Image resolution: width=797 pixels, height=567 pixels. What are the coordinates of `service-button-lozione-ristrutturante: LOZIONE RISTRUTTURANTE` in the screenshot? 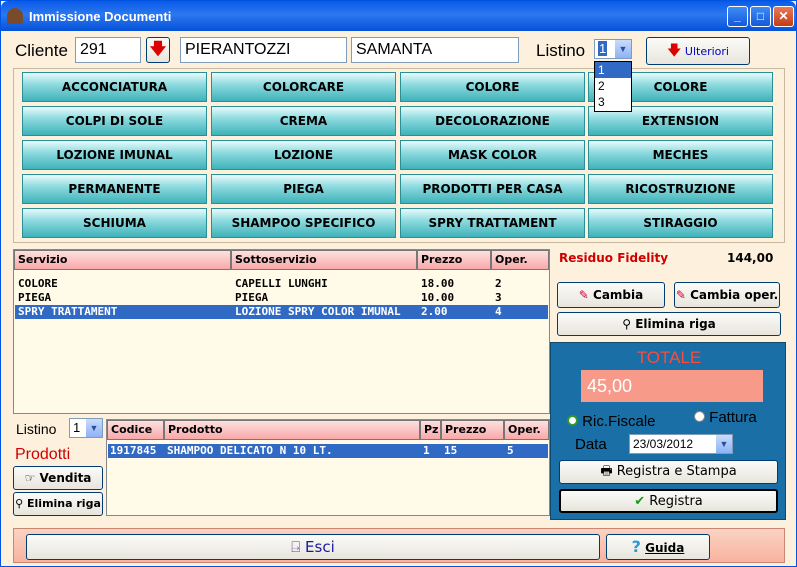 It's located at (303, 165).